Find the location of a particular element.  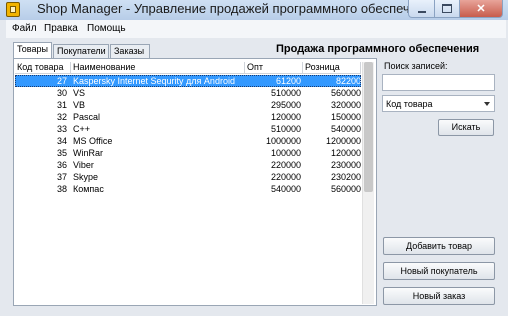

close-icon: ✕ is located at coordinates (481, 9).